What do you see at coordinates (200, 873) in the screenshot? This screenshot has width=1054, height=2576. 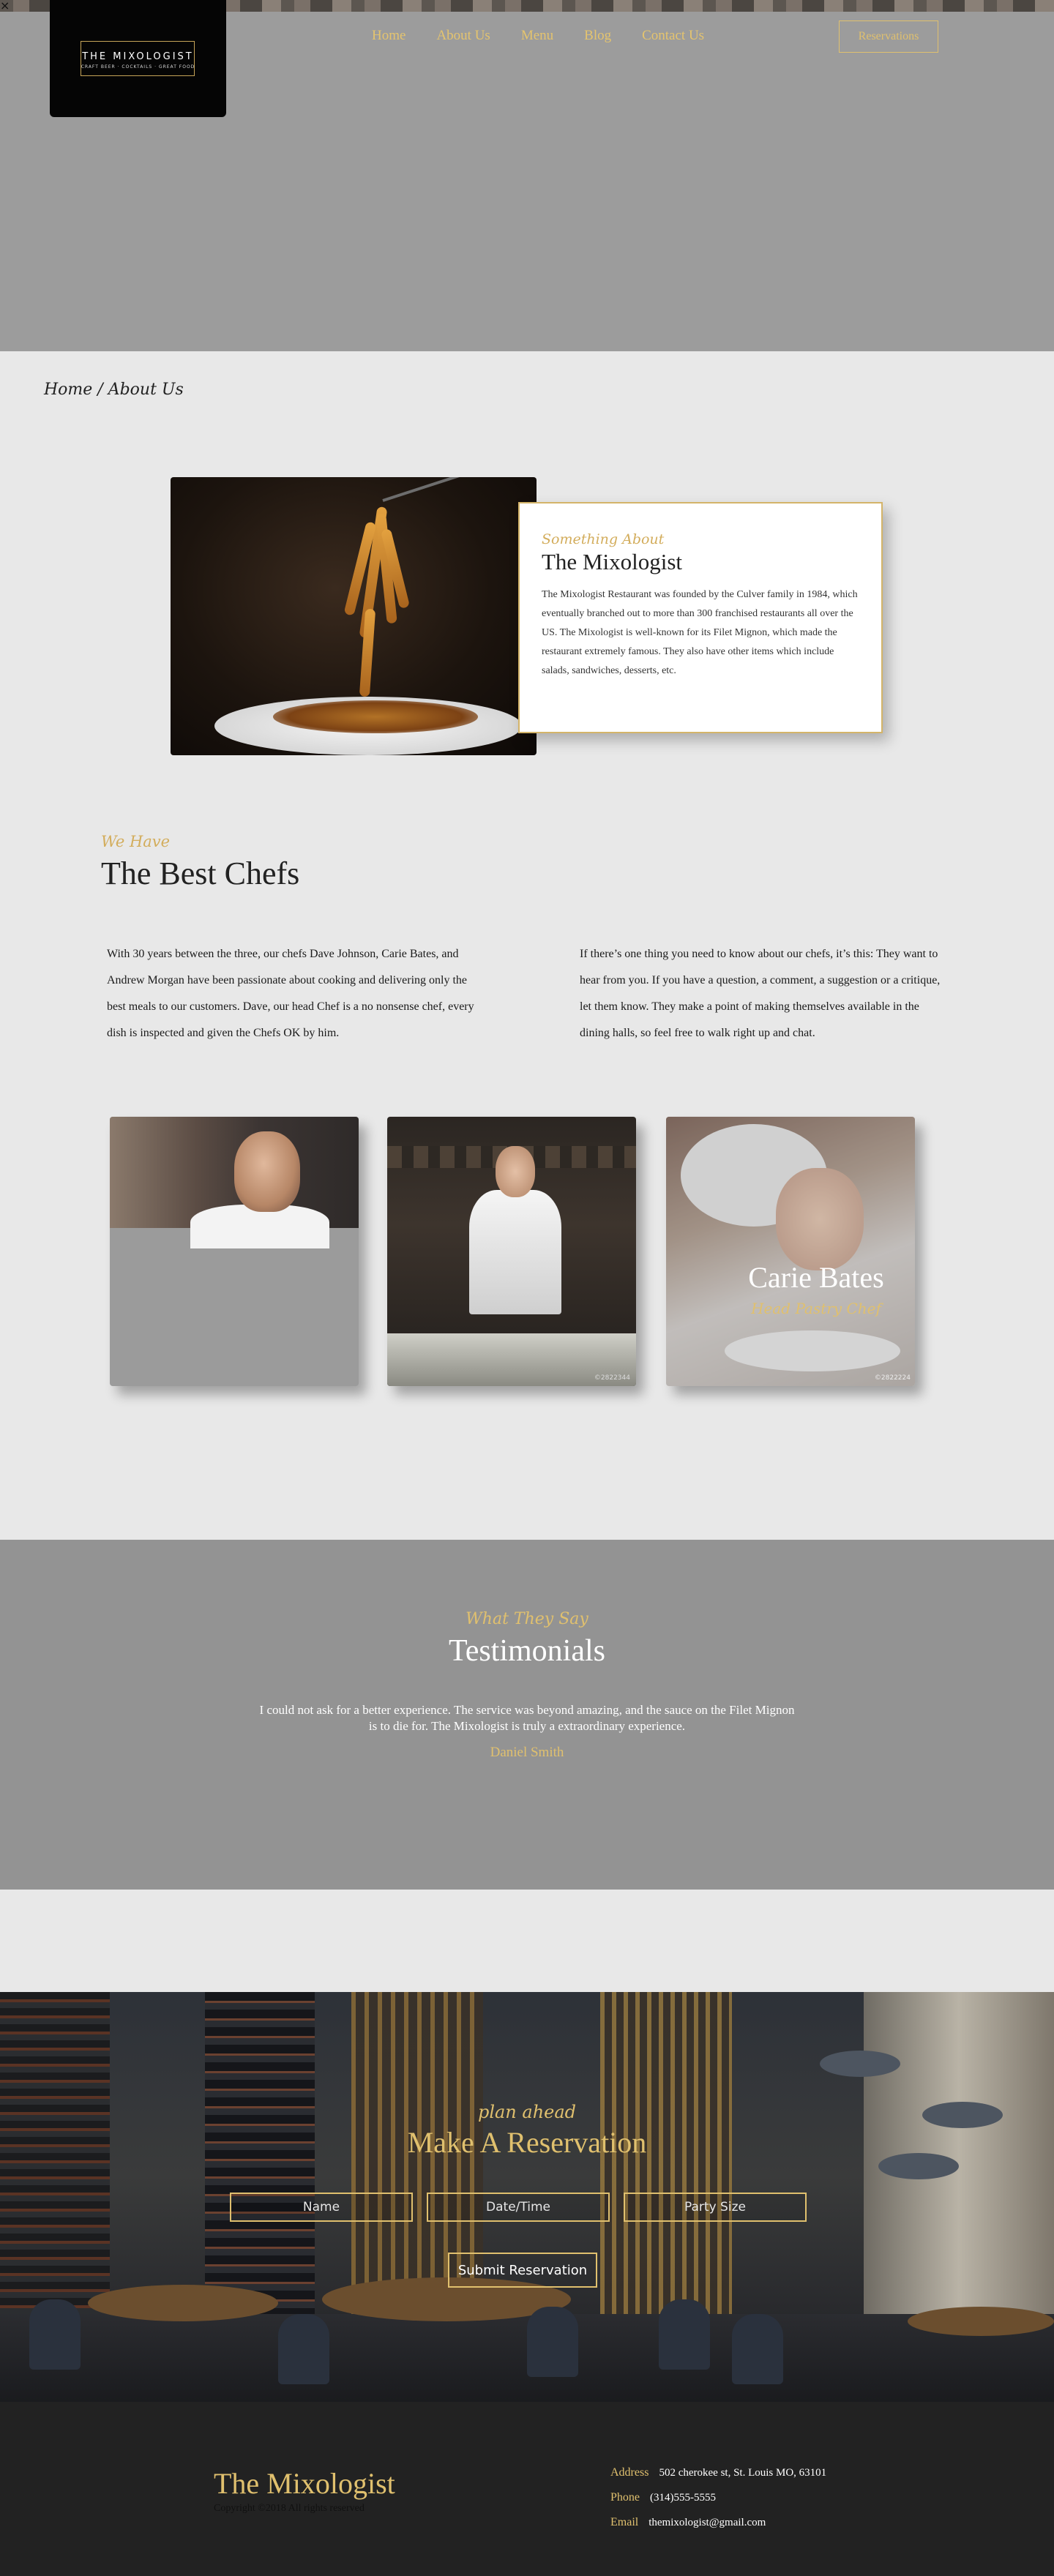 I see `chefs-title: The Best Chefs` at bounding box center [200, 873].